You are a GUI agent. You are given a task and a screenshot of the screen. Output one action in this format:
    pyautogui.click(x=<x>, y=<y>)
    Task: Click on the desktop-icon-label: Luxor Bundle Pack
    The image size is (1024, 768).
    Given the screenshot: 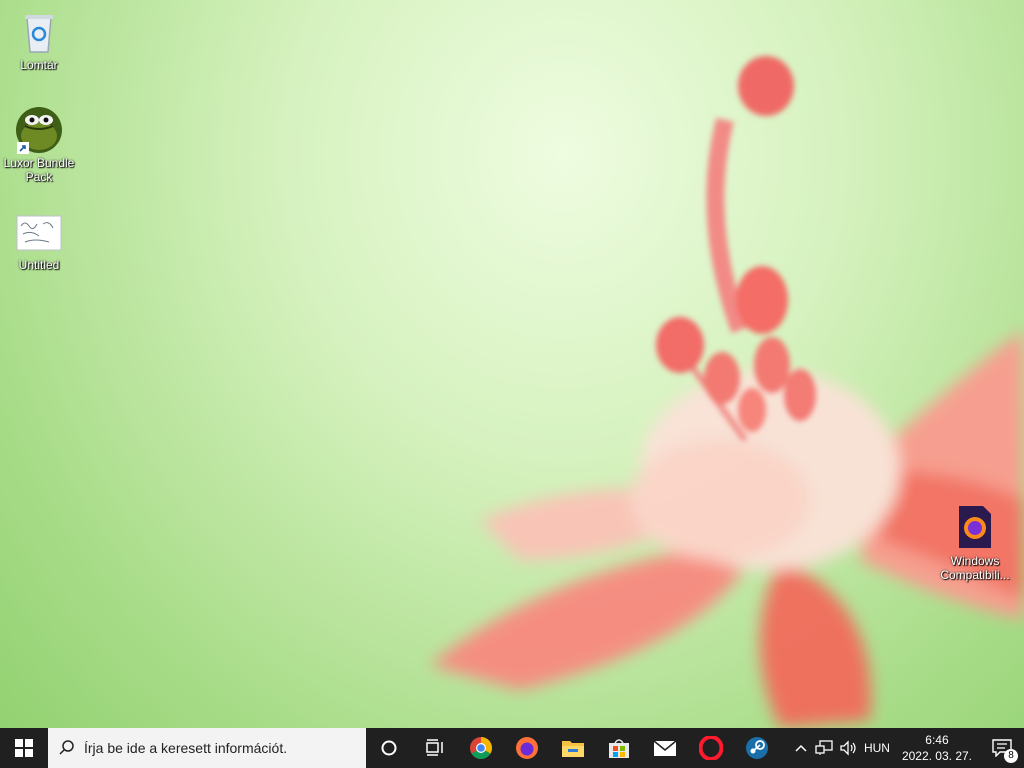 What is the action you would take?
    pyautogui.click(x=39, y=170)
    